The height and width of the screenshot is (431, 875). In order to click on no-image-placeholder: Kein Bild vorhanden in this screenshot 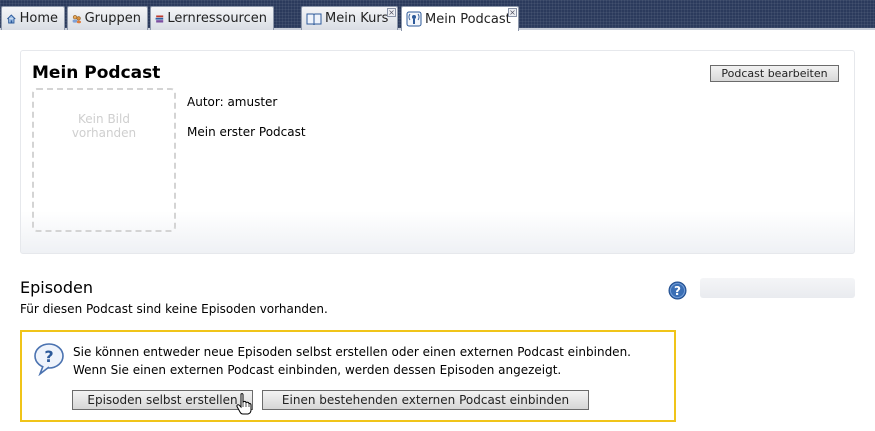, I will do `click(104, 160)`.